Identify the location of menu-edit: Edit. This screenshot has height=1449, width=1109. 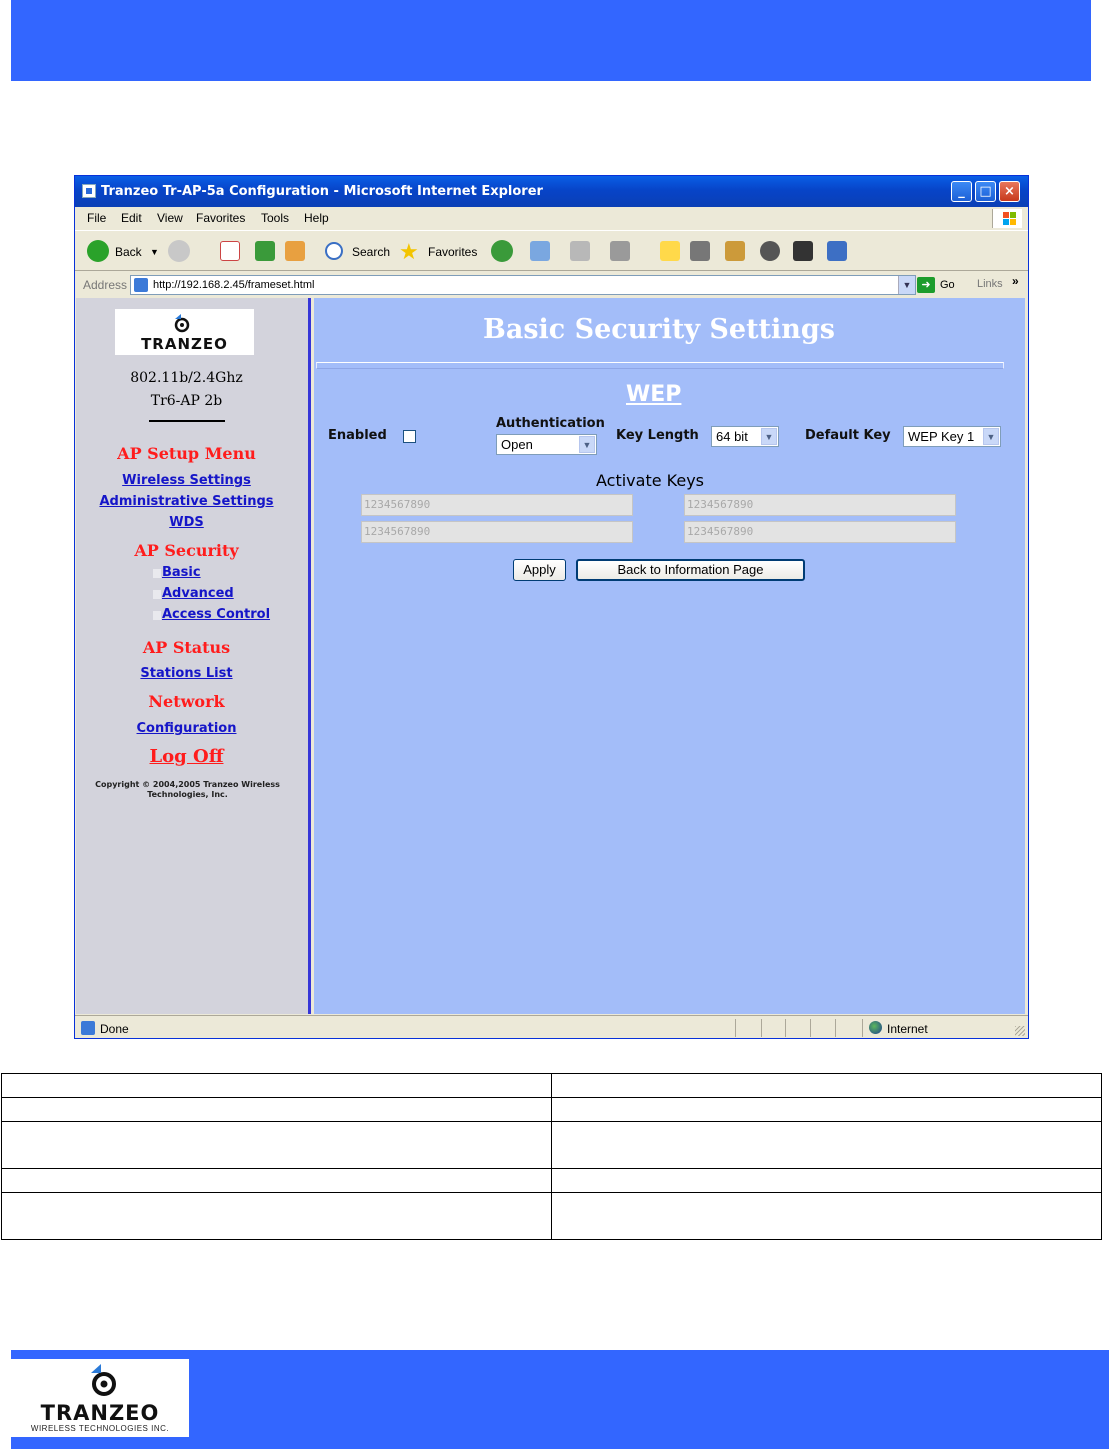
(131, 218).